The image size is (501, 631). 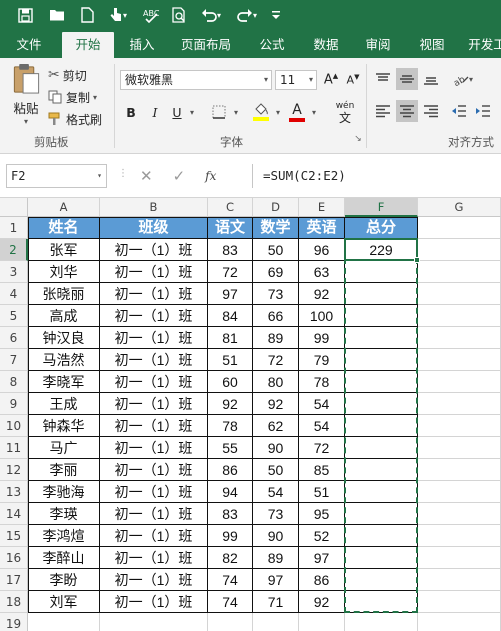 What do you see at coordinates (276, 448) in the screenshot?
I see `table-cell: 90` at bounding box center [276, 448].